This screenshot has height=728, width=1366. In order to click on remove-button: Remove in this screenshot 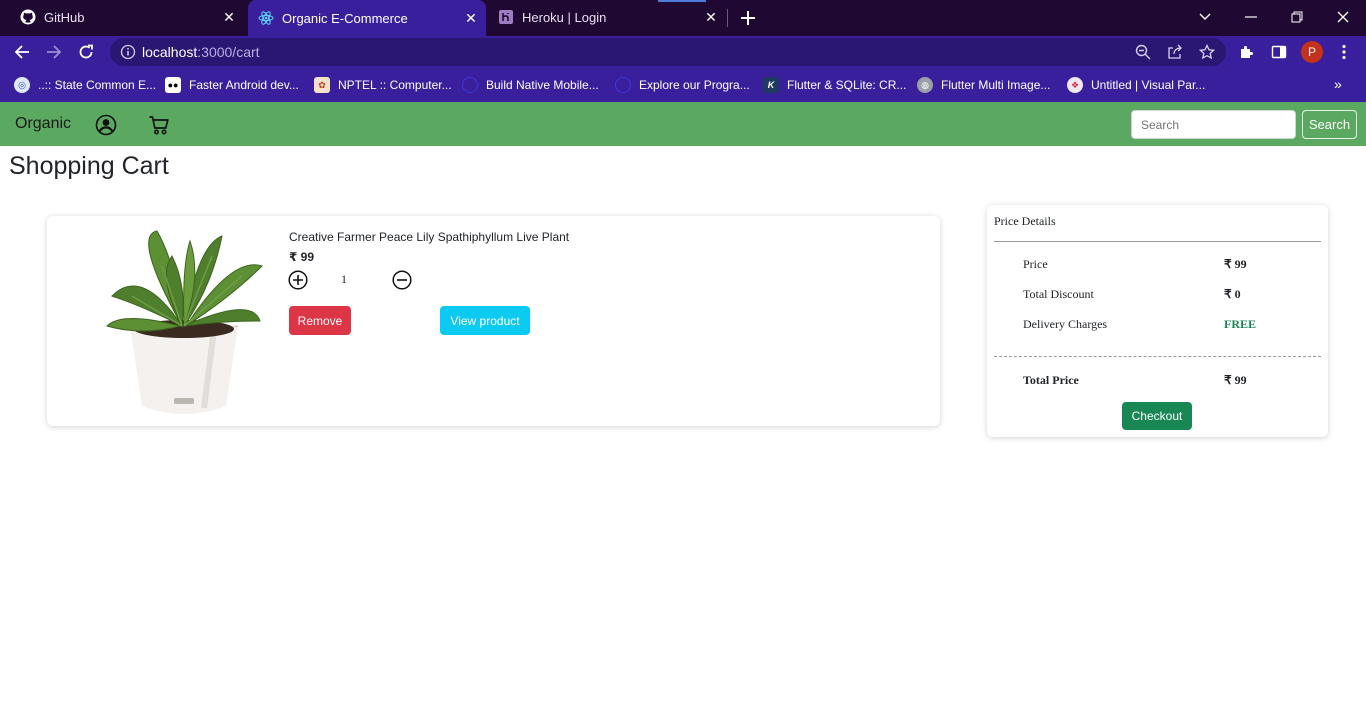, I will do `click(320, 320)`.